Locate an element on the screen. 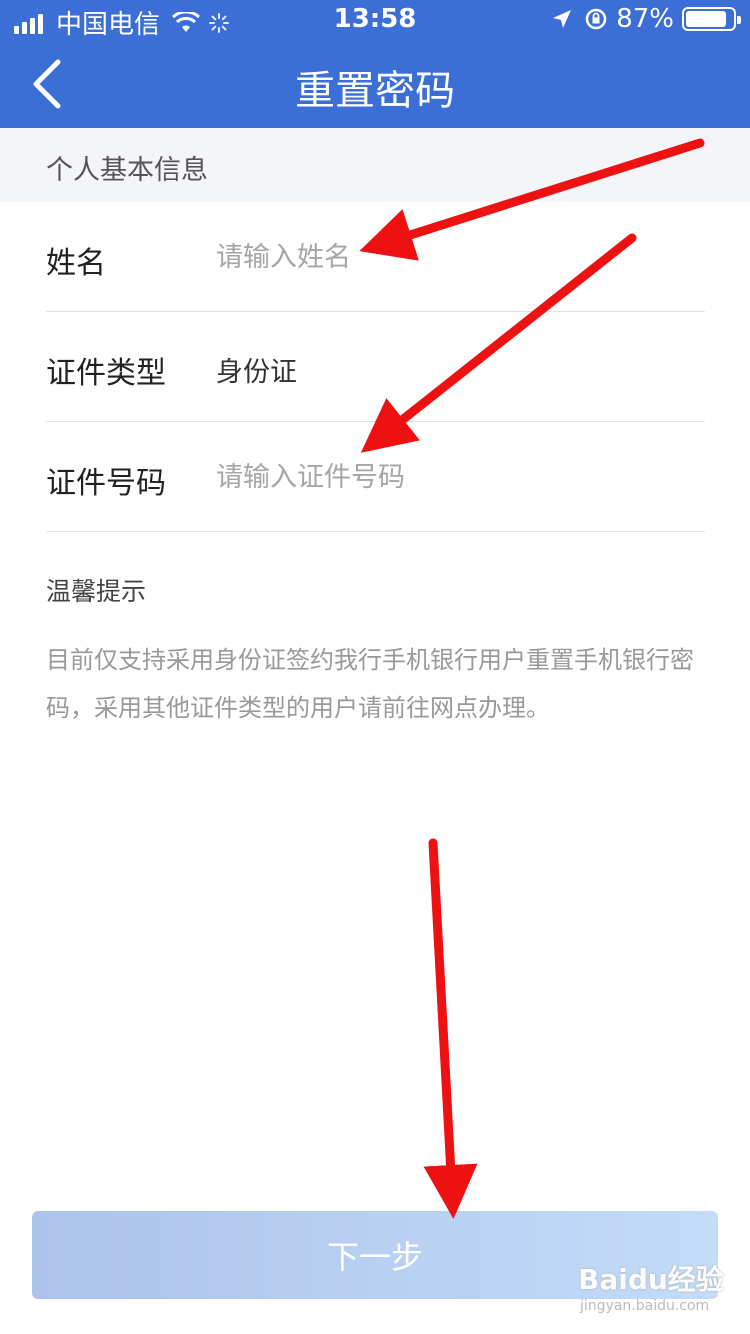 The image size is (750, 1334). name-input is located at coordinates (446, 257).